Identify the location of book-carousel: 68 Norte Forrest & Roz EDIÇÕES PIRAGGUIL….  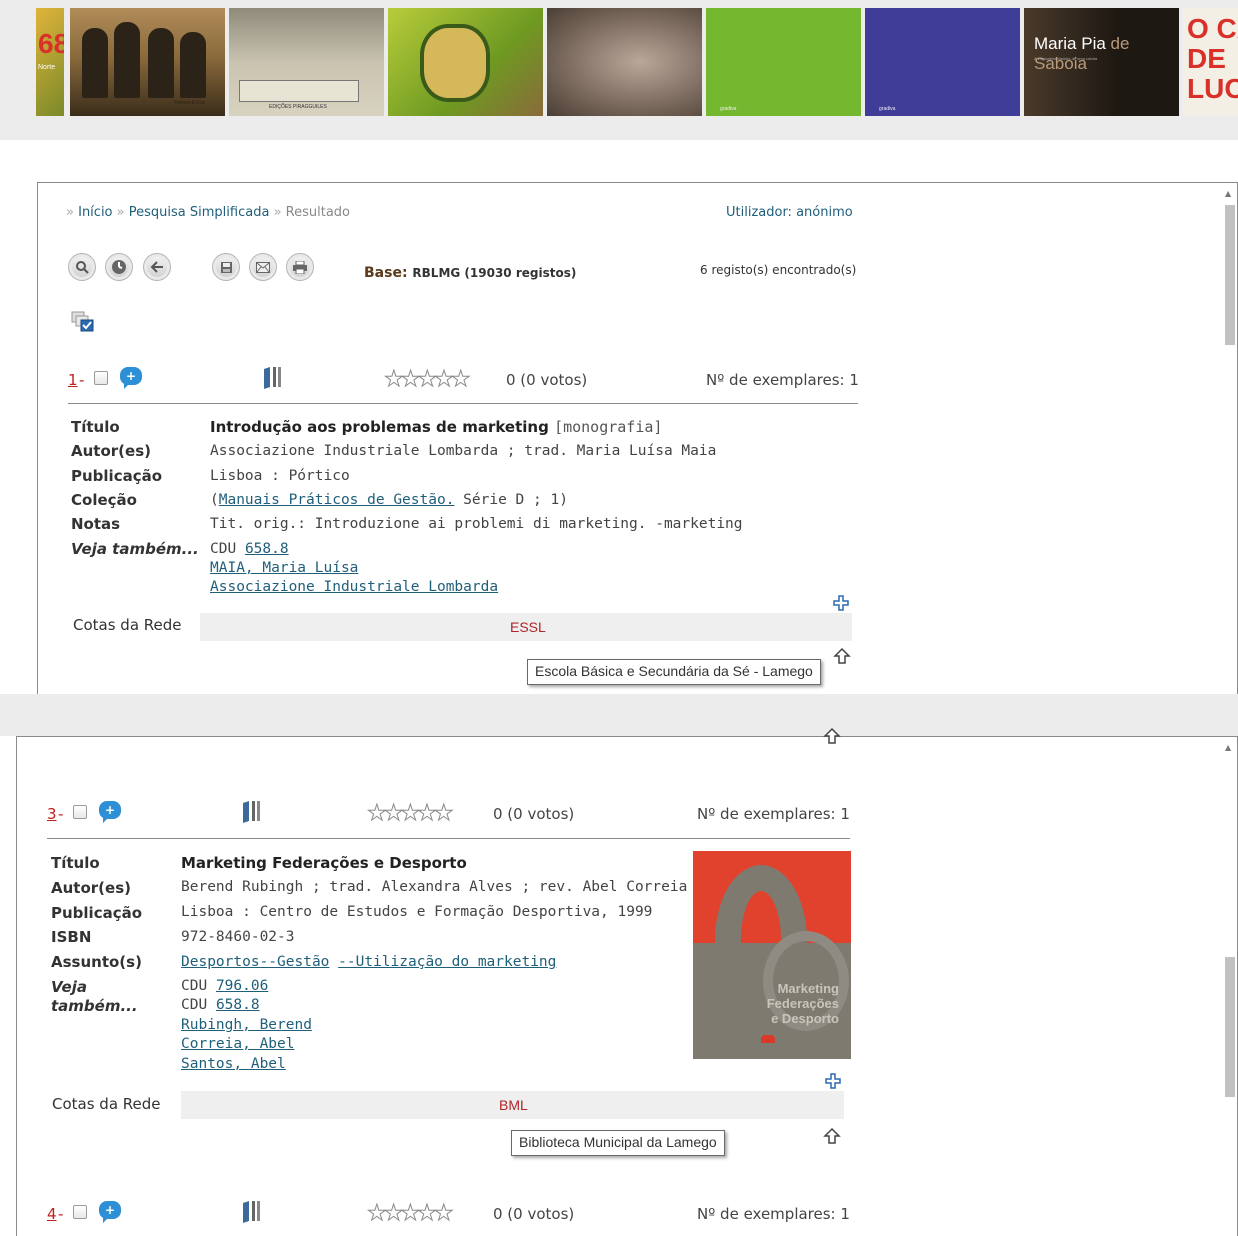
(619, 70).